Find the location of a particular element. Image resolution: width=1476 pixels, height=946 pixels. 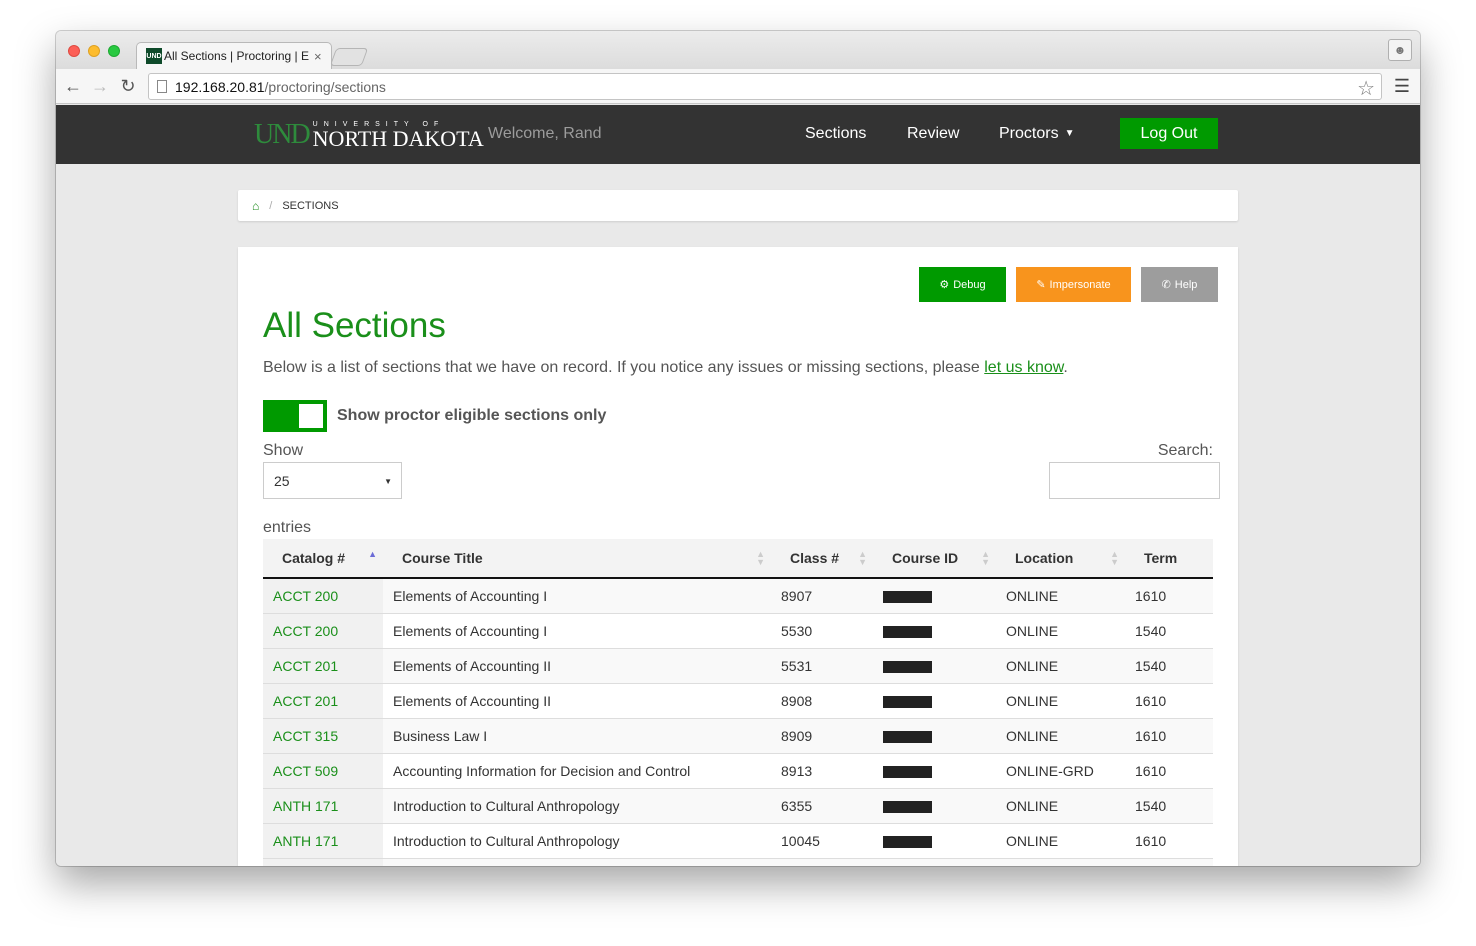

page-length-select: 25 ▼ is located at coordinates (332, 480).